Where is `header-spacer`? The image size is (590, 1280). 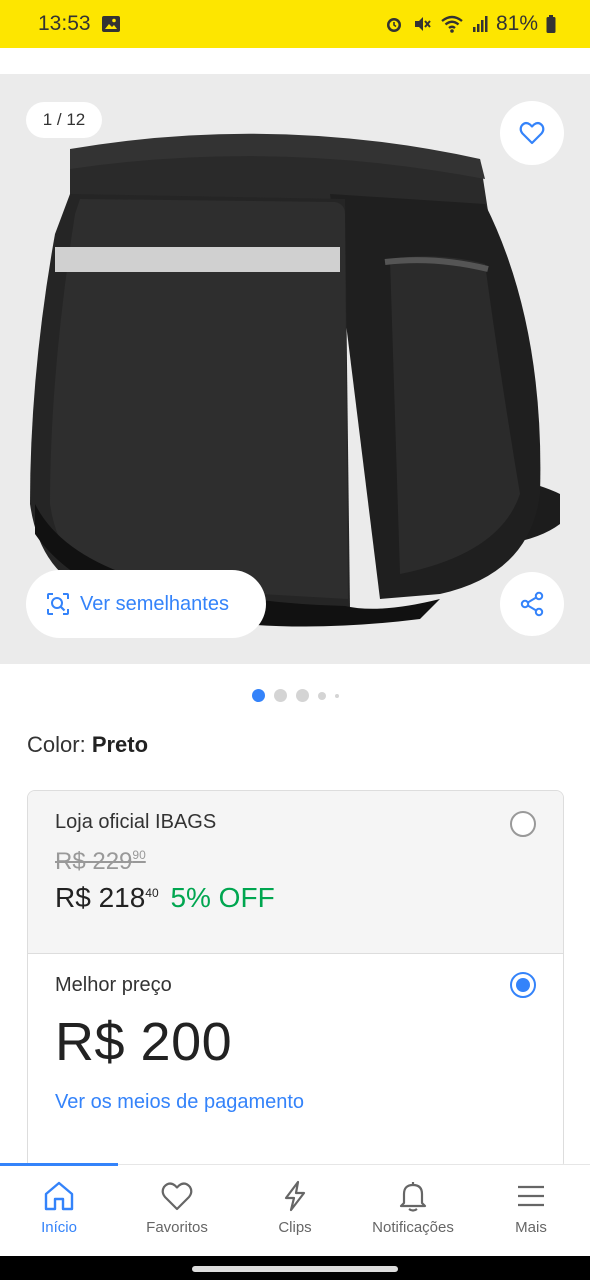 header-spacer is located at coordinates (295, 61).